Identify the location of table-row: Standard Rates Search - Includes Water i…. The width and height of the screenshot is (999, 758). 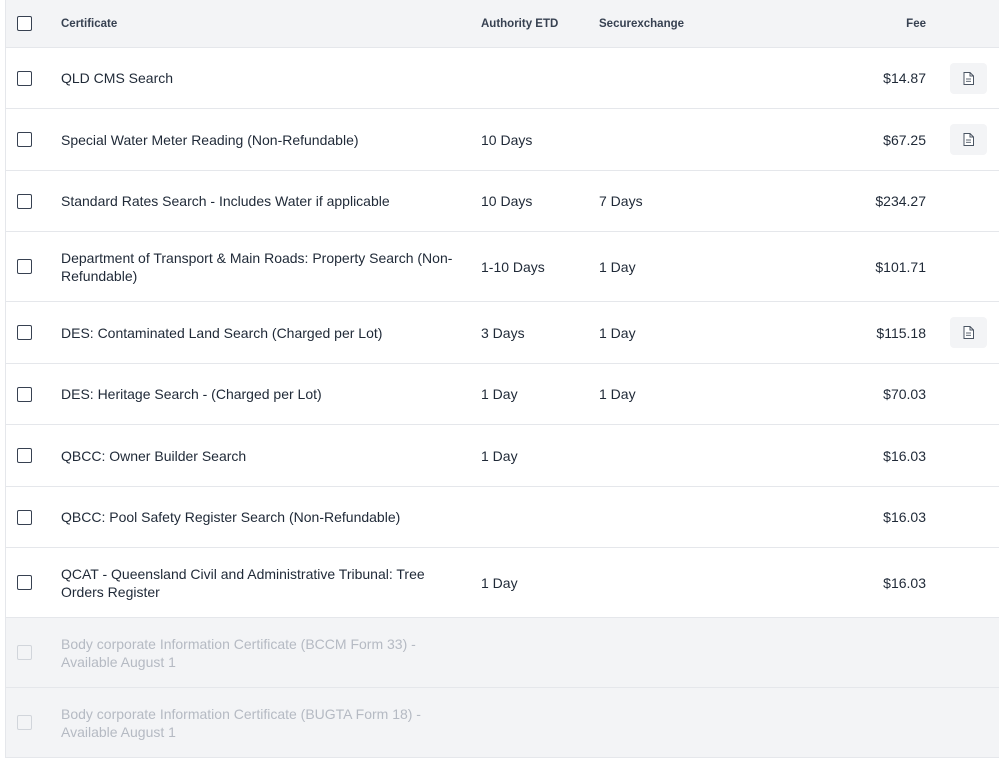
(502, 201).